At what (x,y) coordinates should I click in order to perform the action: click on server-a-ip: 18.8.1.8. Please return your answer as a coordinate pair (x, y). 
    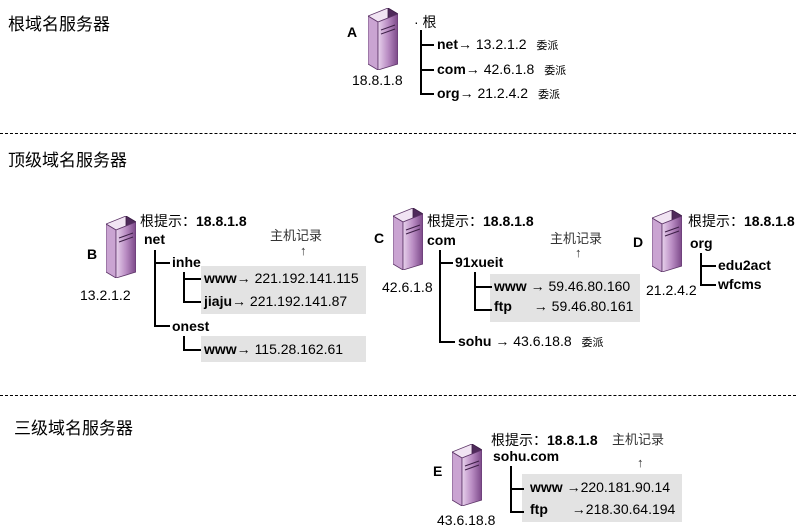
    Looking at the image, I should click on (377, 80).